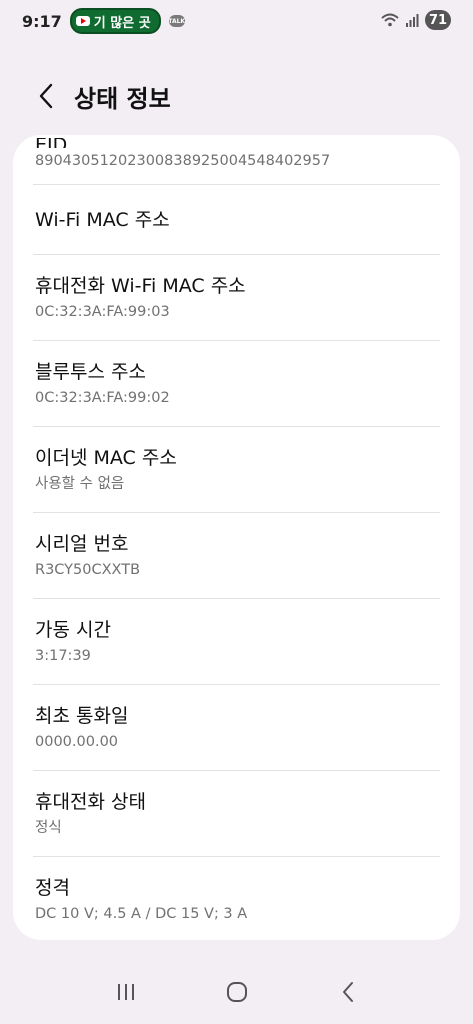  What do you see at coordinates (236, 556) in the screenshot?
I see `list-item-serial: 시리얼 번호 R3CY50CXXTB` at bounding box center [236, 556].